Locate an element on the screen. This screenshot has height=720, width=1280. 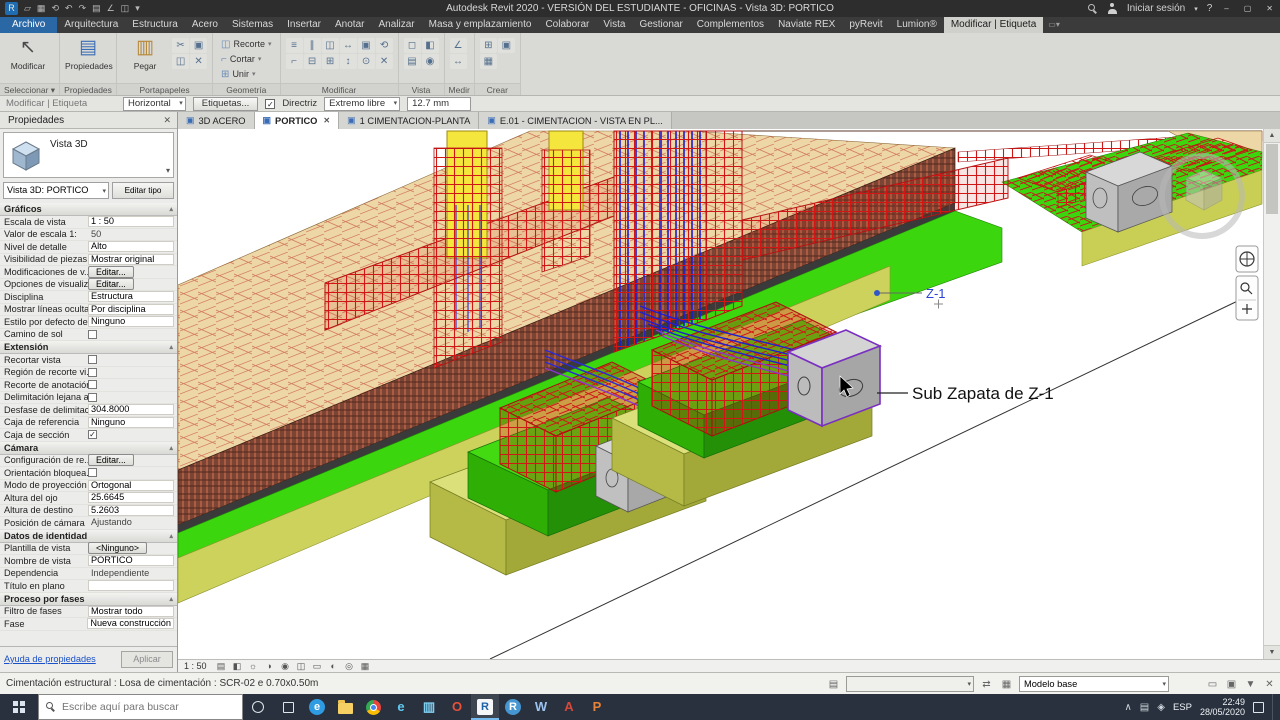
cut-geometry-button: ⌐ Cortar ▾ is located at coordinates (246, 59).